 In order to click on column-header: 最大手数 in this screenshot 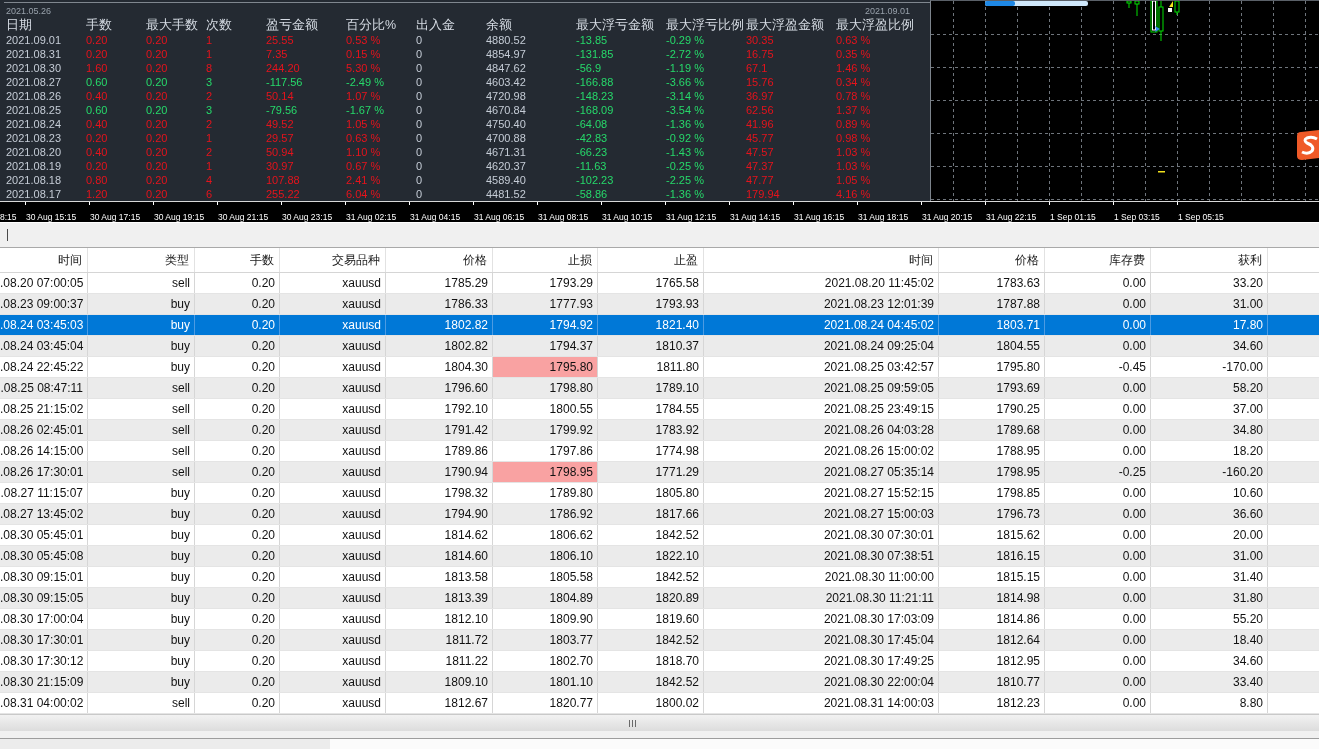, I will do `click(172, 25)`.